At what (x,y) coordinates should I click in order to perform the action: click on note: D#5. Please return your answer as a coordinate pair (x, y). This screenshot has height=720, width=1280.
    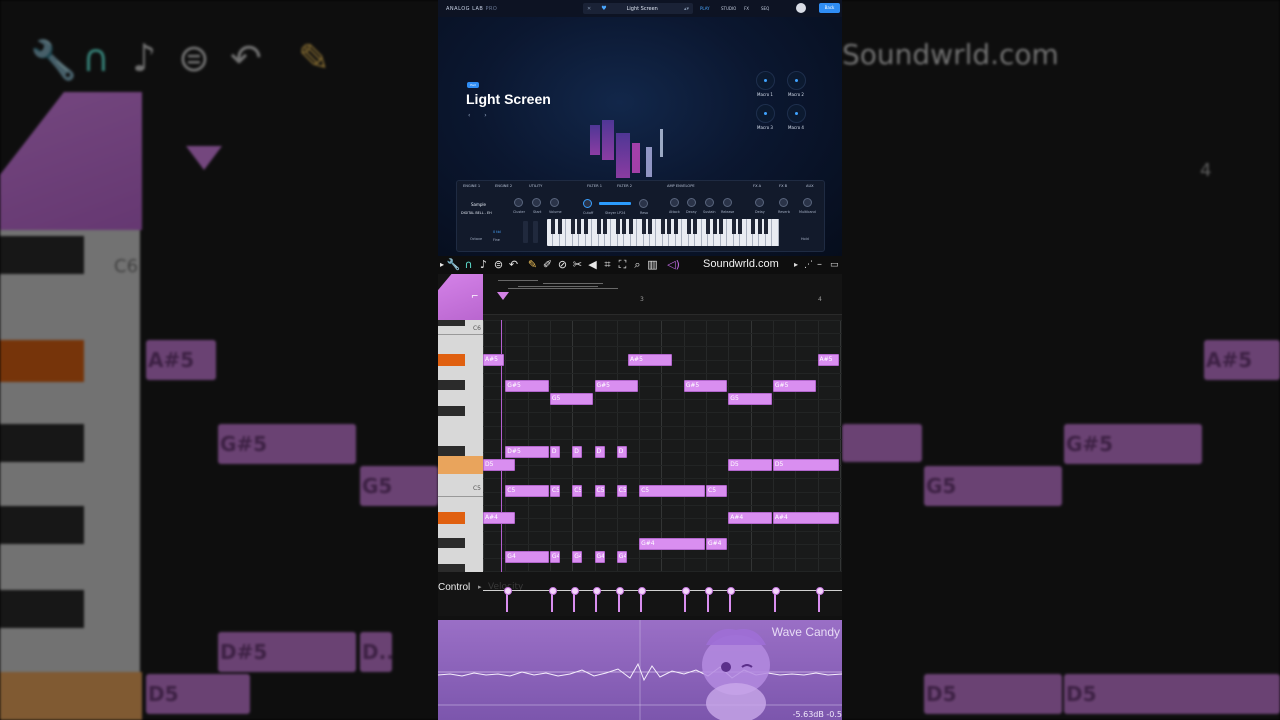
    Looking at the image, I should click on (527, 452).